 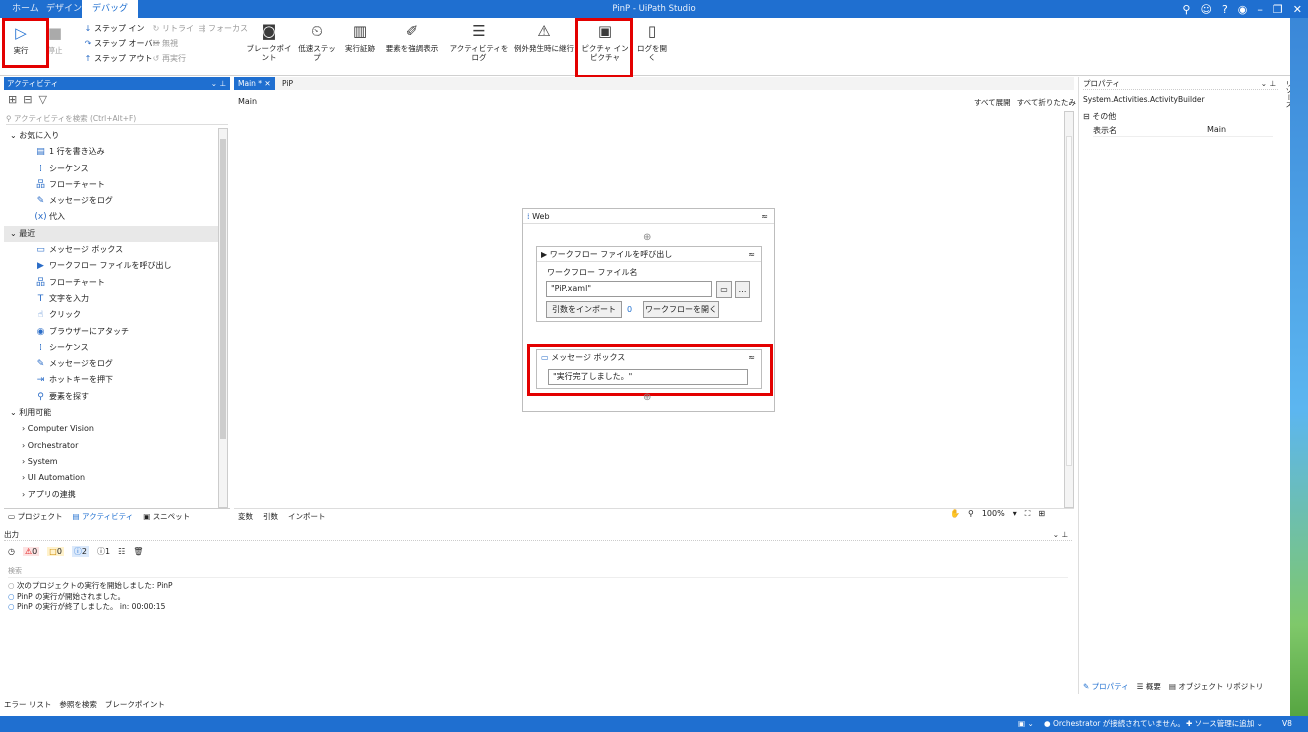 I want to click on menu-tab-home: ホーム, so click(x=25, y=9).